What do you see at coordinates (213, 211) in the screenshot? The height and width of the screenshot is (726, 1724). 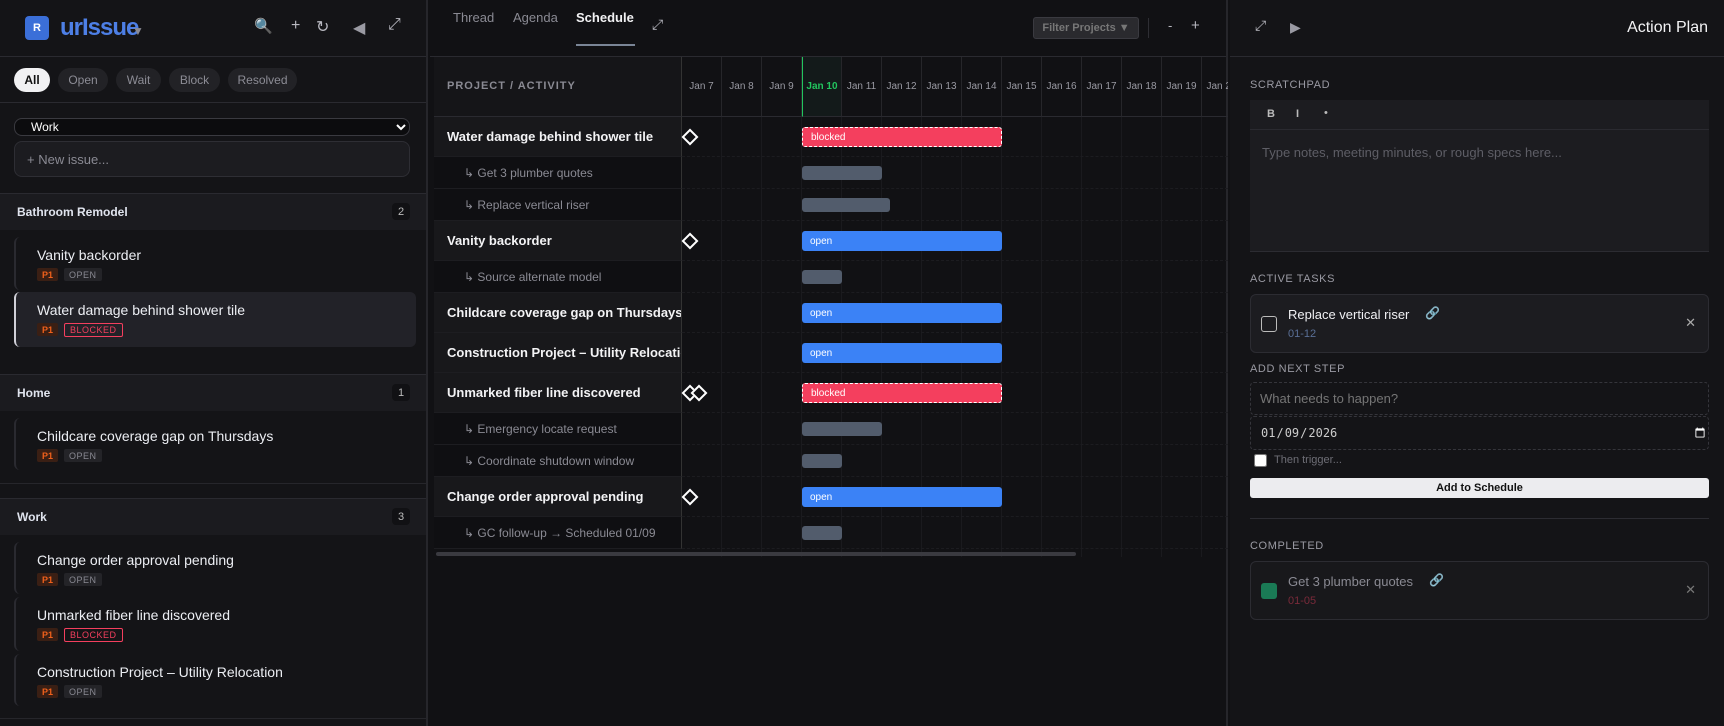 I see `group-header: Bathroom Remodel 2` at bounding box center [213, 211].